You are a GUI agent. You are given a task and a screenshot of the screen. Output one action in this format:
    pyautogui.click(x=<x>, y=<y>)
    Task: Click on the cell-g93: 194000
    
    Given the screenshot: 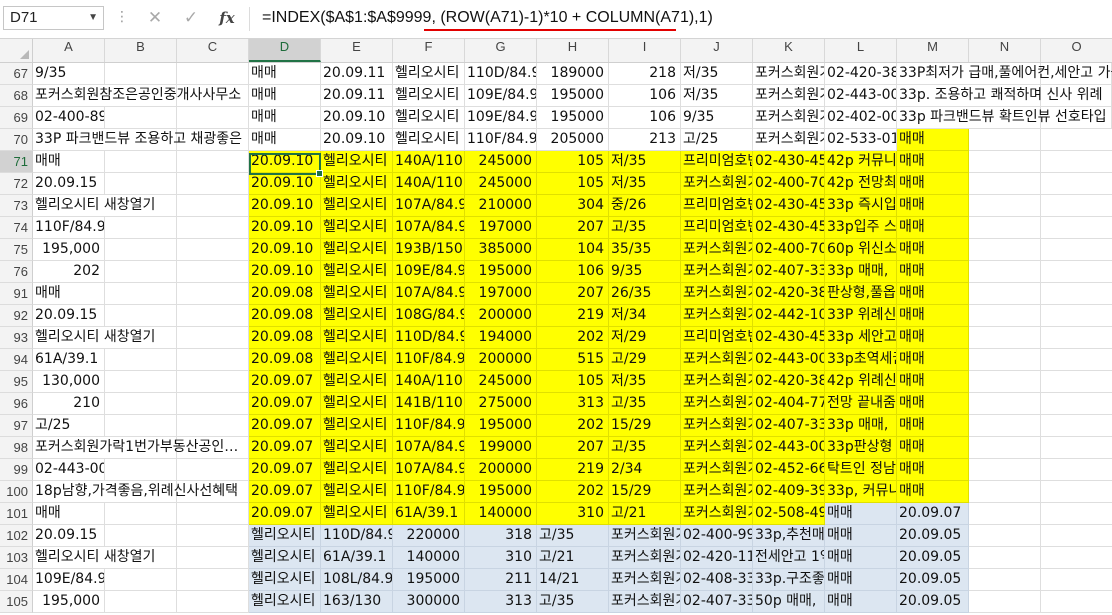 What is the action you would take?
    pyautogui.click(x=501, y=338)
    